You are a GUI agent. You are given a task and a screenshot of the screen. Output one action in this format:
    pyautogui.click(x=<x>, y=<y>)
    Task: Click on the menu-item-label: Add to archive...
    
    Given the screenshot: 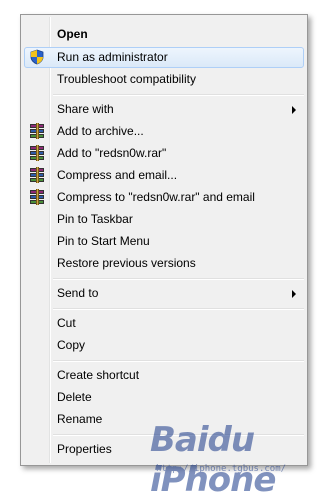 What is the action you would take?
    pyautogui.click(x=100, y=131)
    